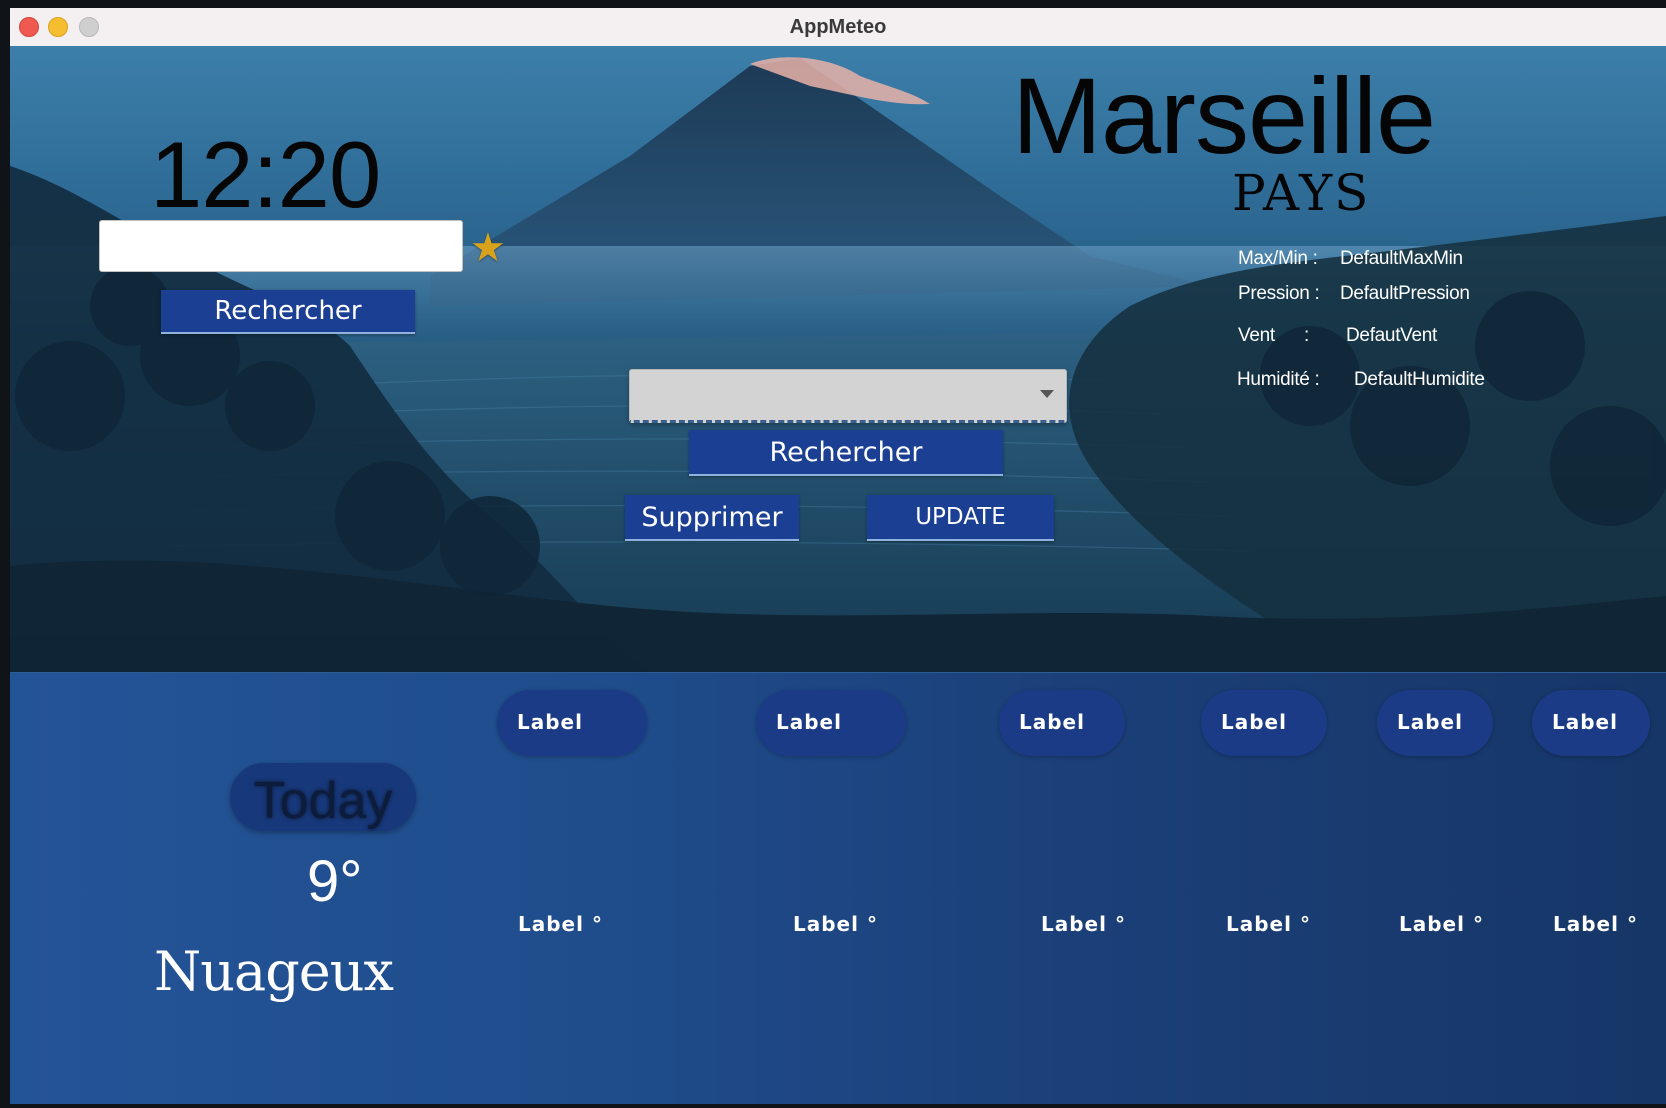 This screenshot has width=1666, height=1108. What do you see at coordinates (1419, 379) in the screenshot?
I see `humidite-value: DefaultHumidite` at bounding box center [1419, 379].